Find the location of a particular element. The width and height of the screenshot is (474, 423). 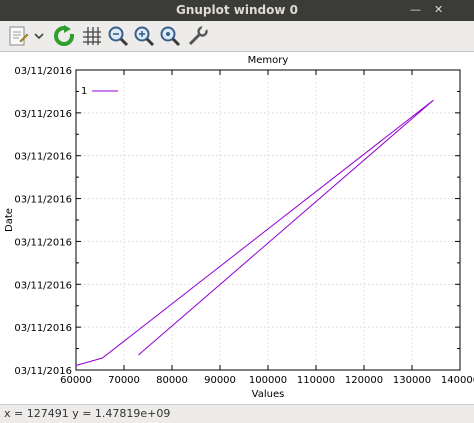

x-tick-label: 80000 is located at coordinates (172, 380).